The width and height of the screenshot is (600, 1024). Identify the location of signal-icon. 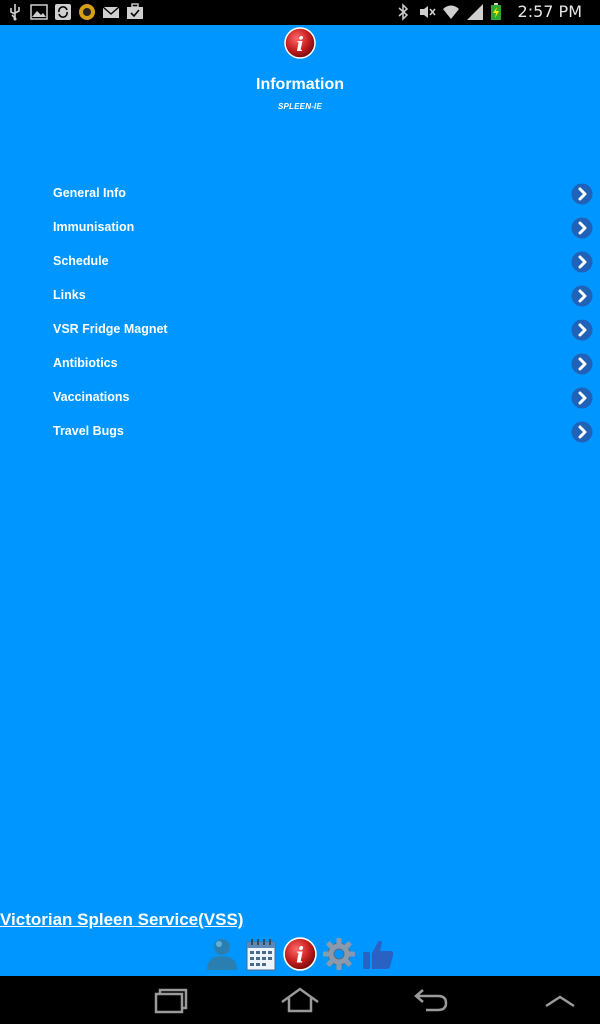
(475, 12).